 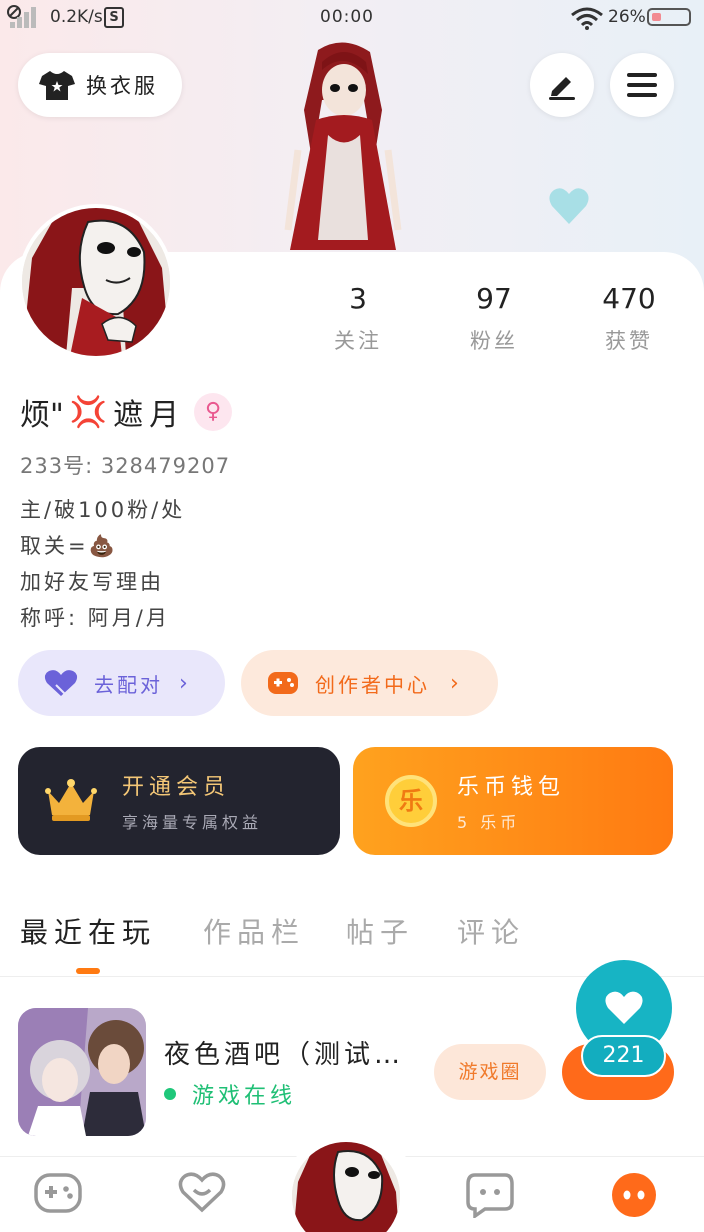 I want to click on stat-followers: 97 粉丝, so click(x=494, y=318).